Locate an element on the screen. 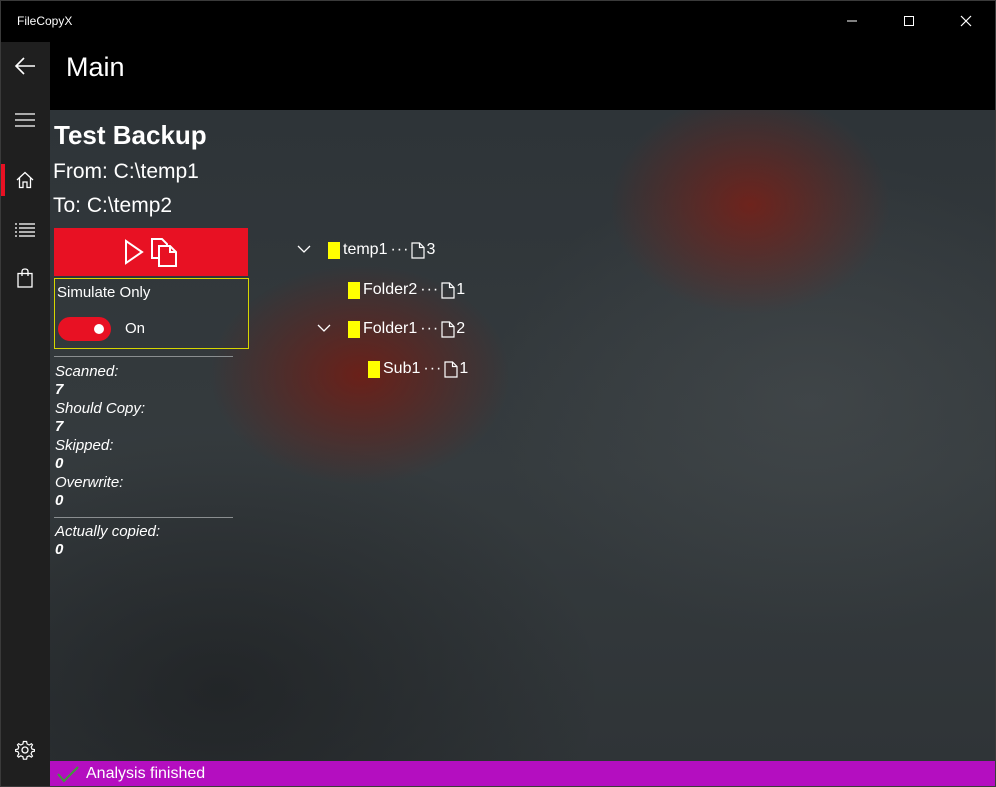 This screenshot has width=996, height=787. status-message: Analysis finished is located at coordinates (146, 773).